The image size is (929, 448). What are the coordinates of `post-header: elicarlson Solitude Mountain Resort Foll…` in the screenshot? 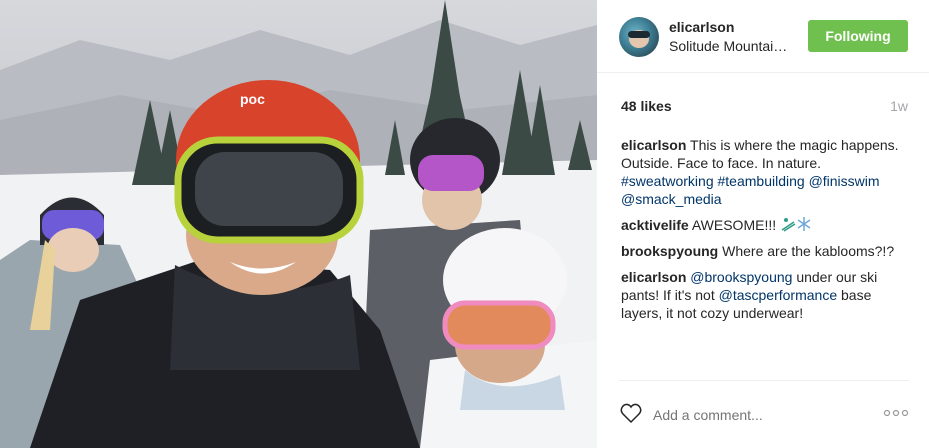 It's located at (763, 36).